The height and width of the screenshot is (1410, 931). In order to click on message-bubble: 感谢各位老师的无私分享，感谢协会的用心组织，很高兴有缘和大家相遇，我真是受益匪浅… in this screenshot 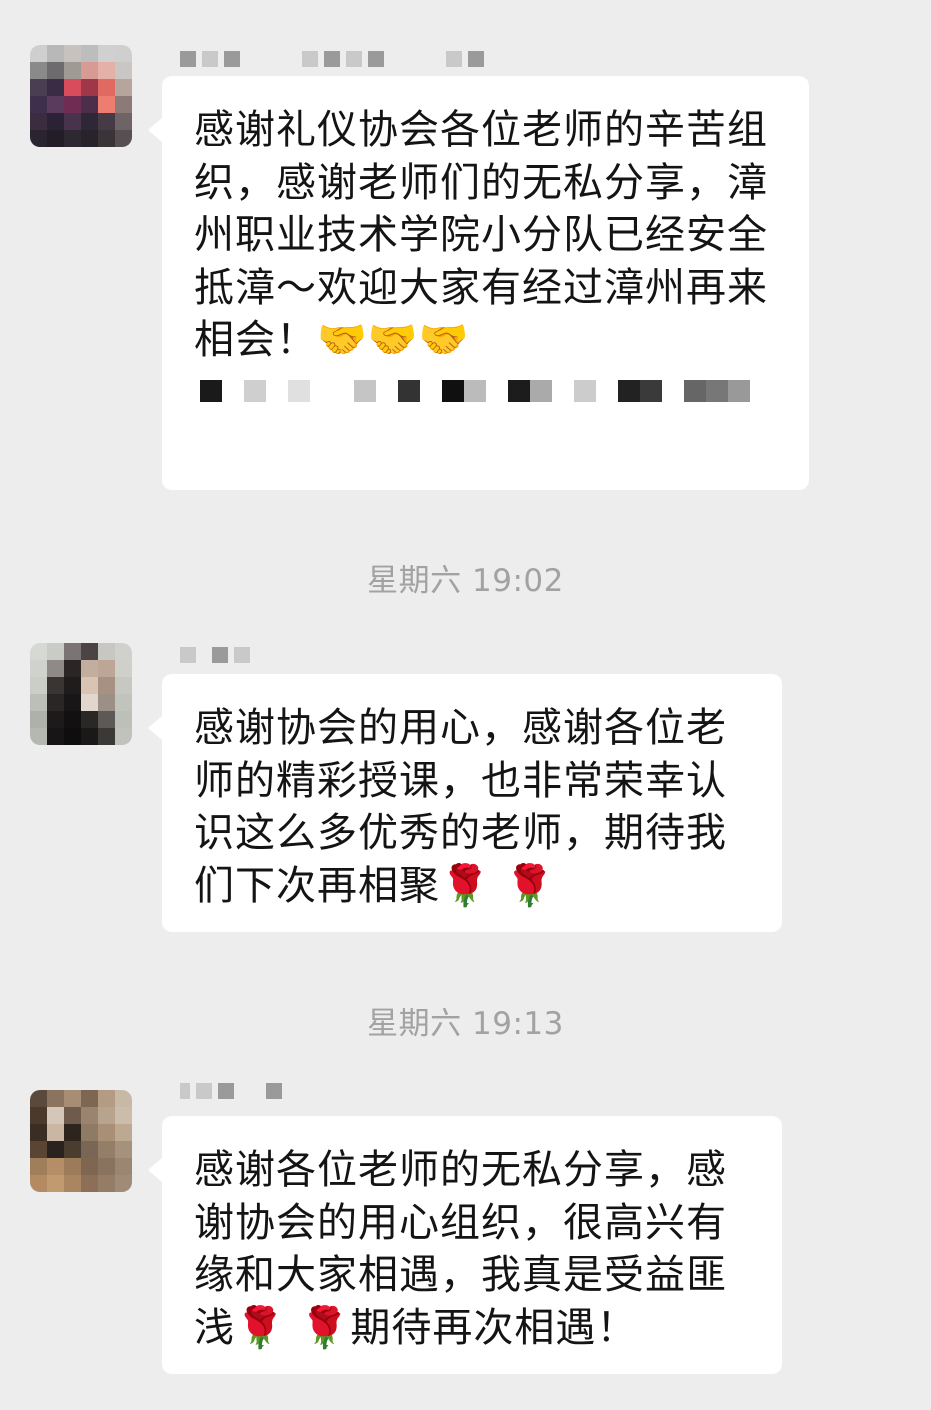, I will do `click(465, 1245)`.